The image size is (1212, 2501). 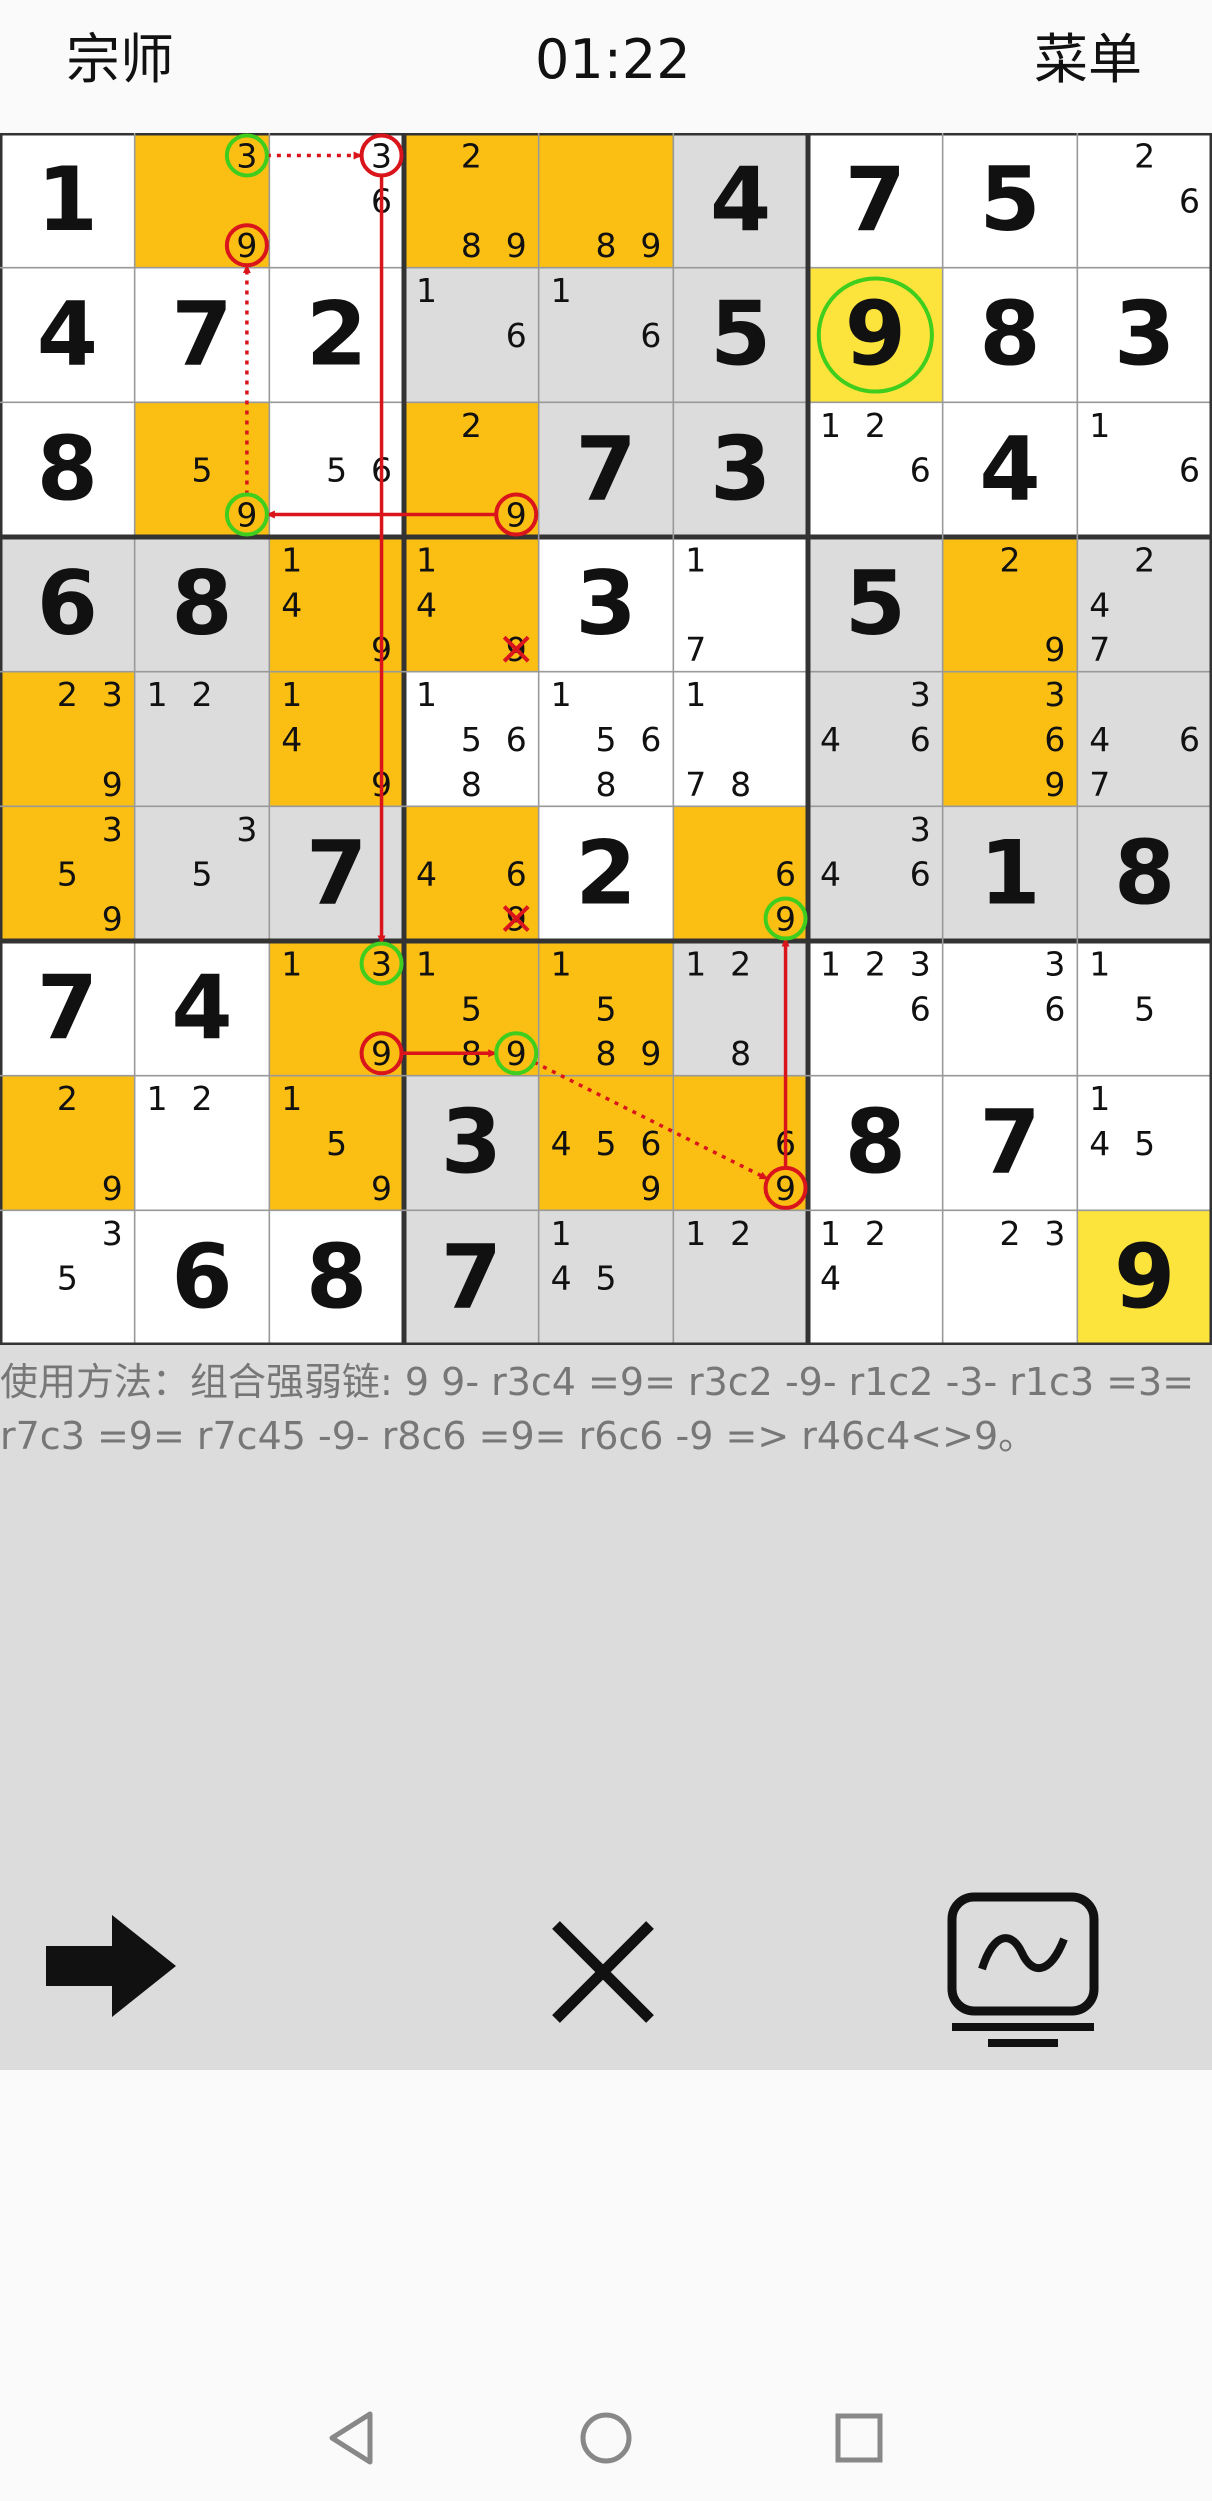 I want to click on candidate-cell: 39, so click(x=202, y=200).